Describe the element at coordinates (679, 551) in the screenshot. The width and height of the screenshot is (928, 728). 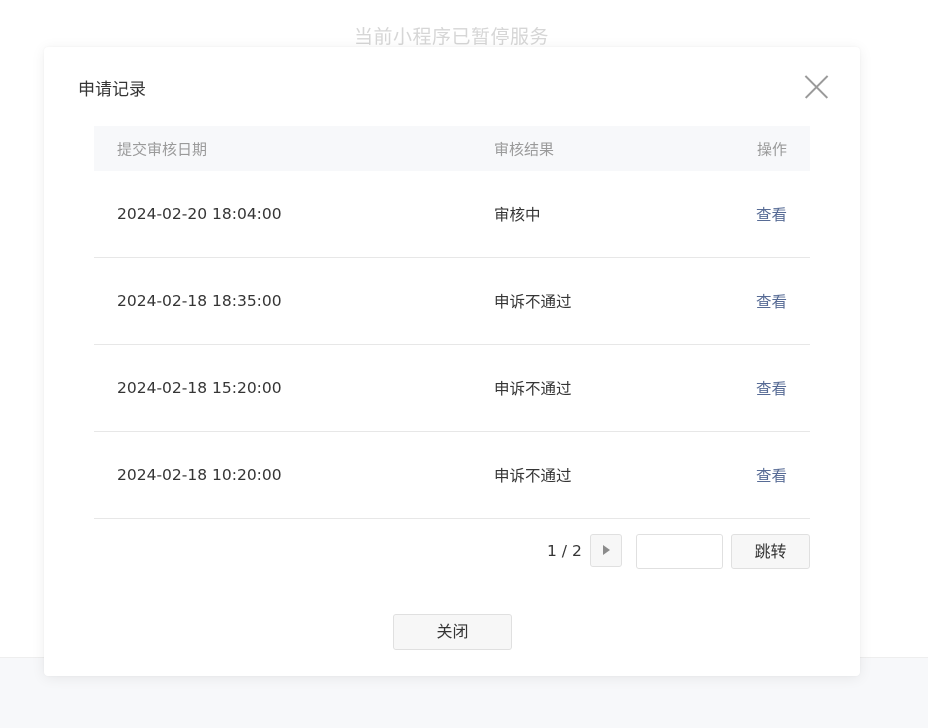
I see `page-number-input` at that location.